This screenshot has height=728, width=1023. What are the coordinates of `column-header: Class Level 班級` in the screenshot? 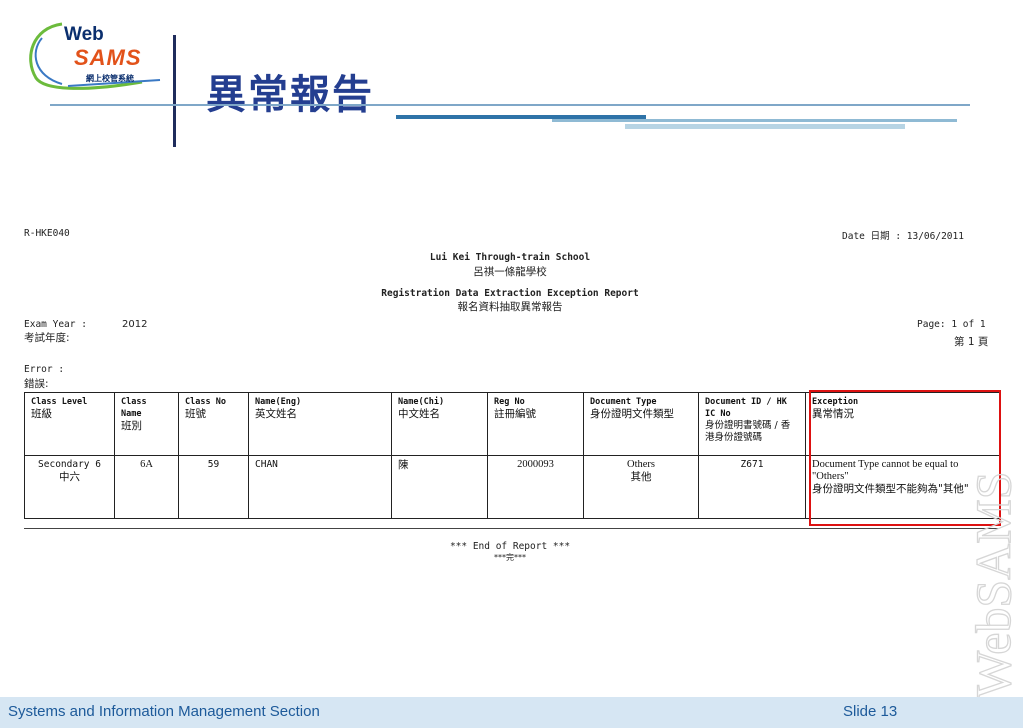 It's located at (69, 424).